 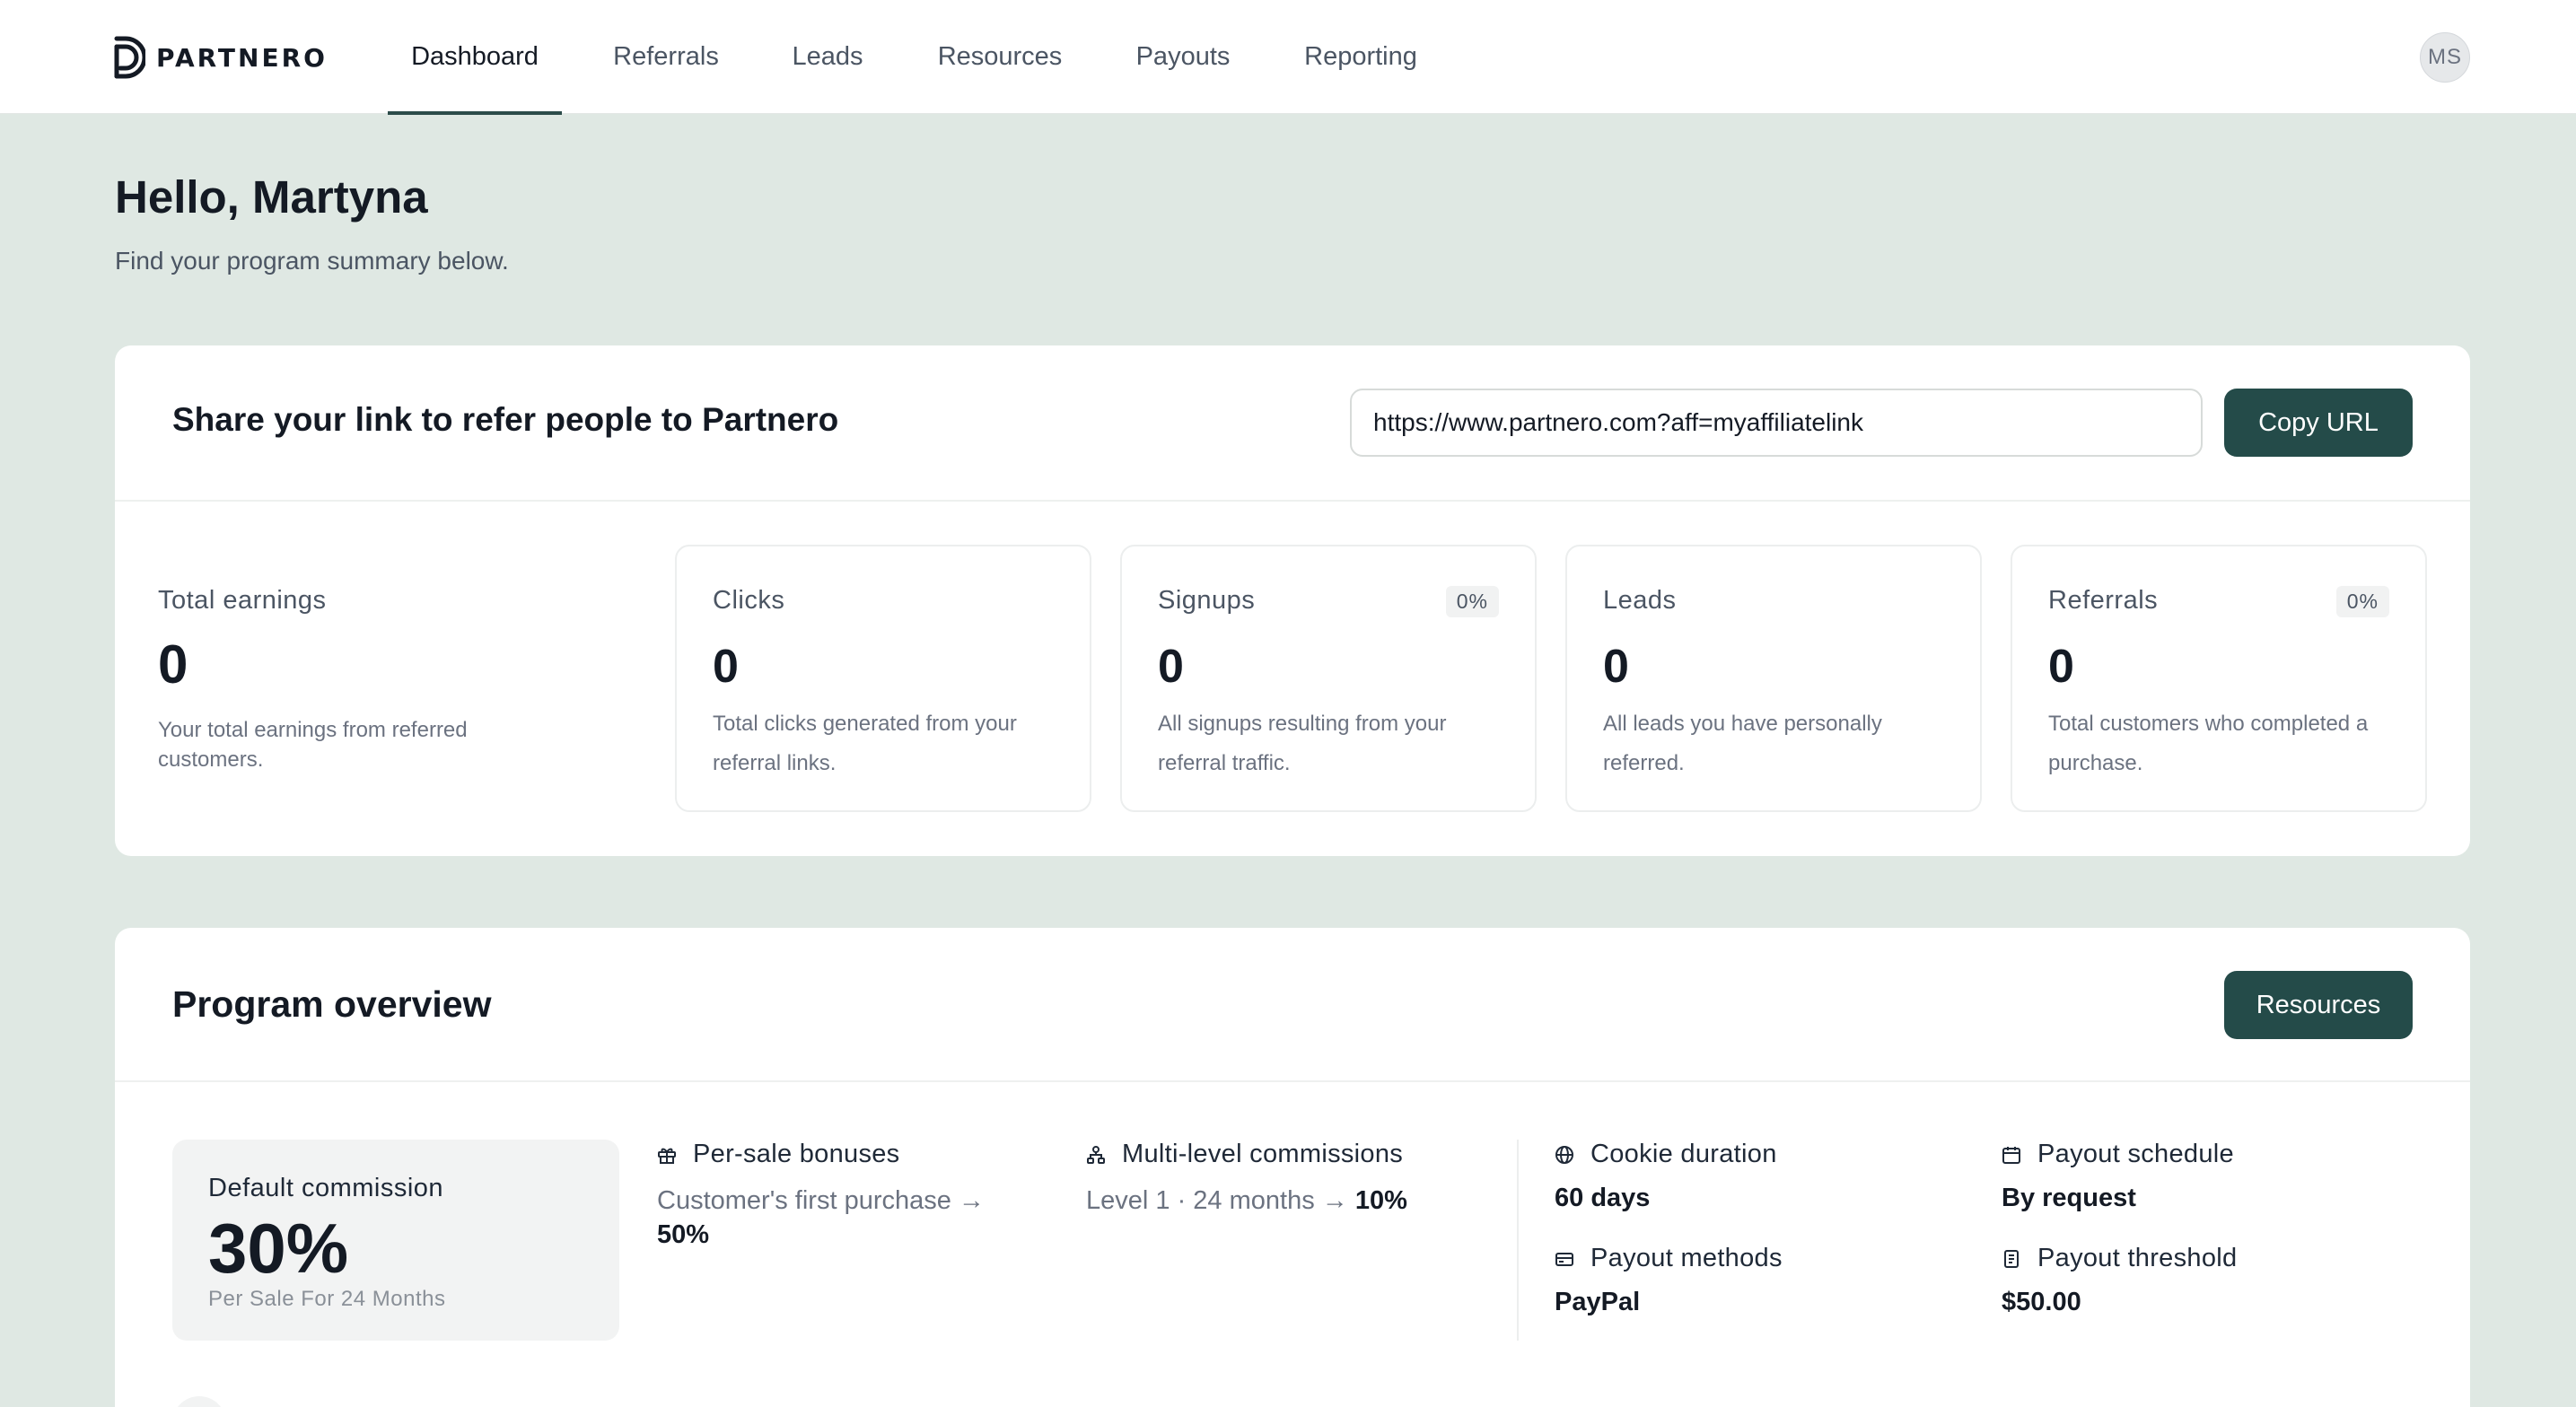 I want to click on brand-name: PARTNERO, so click(x=242, y=57).